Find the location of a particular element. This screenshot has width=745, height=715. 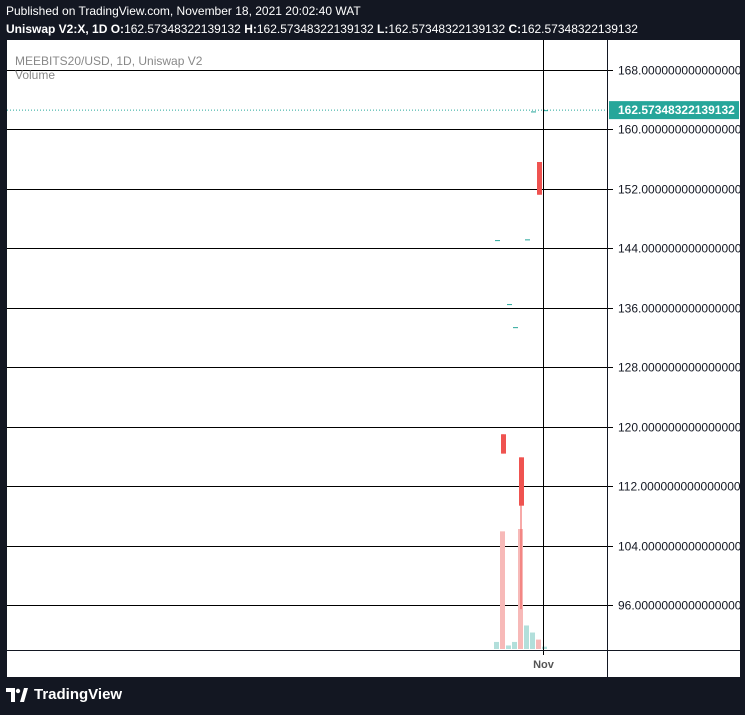

tradingview-brand: TradingView is located at coordinates (64, 694).